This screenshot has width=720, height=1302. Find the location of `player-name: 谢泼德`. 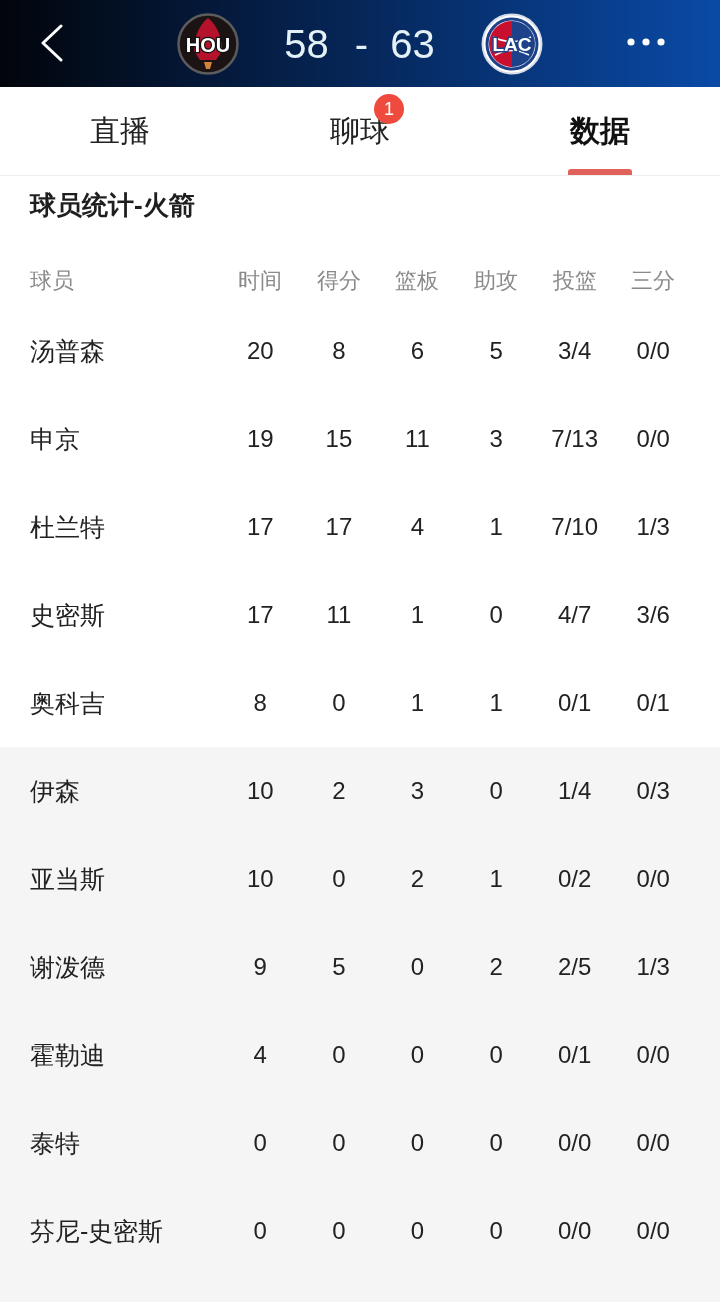

player-name: 谢泼德 is located at coordinates (67, 967).